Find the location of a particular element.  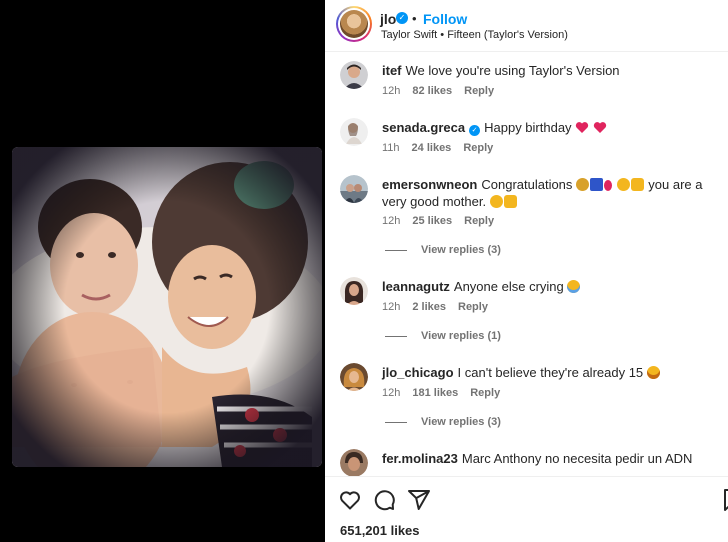

comment-username: leannagutz is located at coordinates (416, 286).